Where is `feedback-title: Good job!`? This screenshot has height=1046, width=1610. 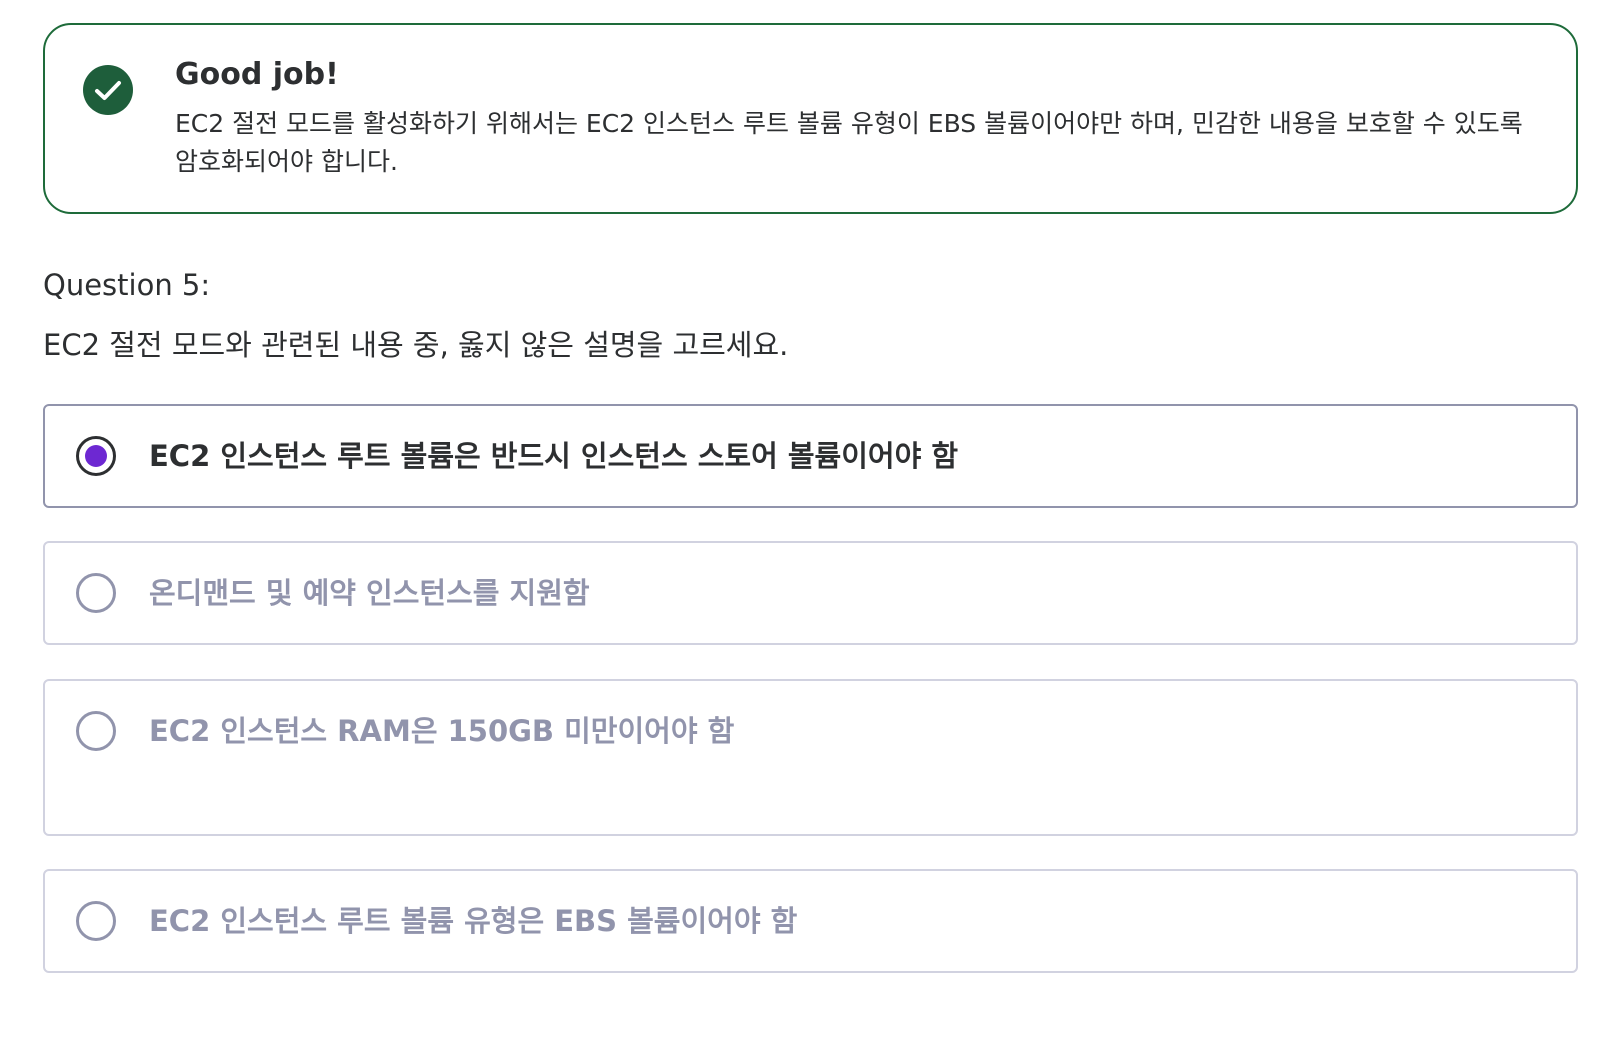
feedback-title: Good job! is located at coordinates (257, 74).